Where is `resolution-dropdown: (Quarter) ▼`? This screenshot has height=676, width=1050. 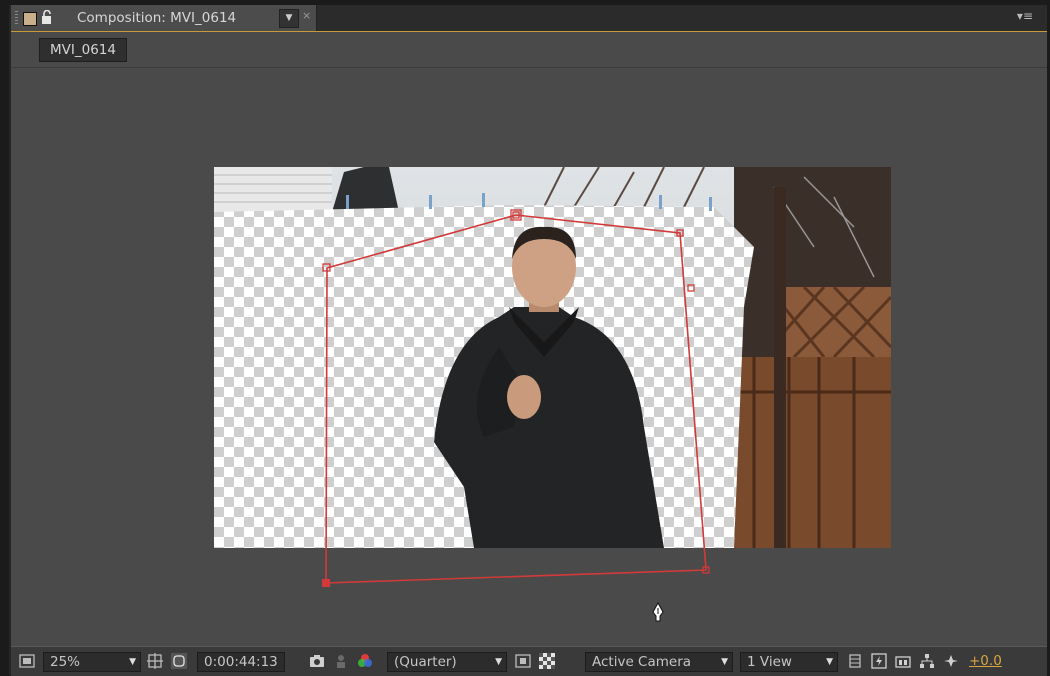
resolution-dropdown: (Quarter) ▼ is located at coordinates (447, 662).